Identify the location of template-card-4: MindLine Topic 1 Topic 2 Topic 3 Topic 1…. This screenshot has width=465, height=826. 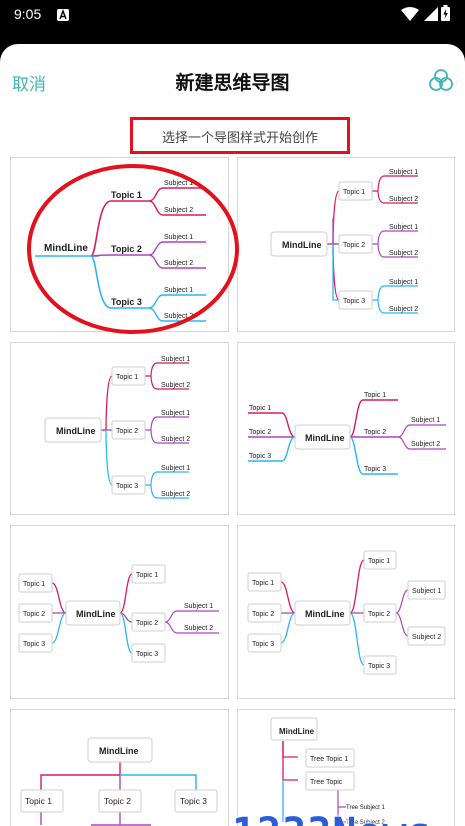
(346, 428).